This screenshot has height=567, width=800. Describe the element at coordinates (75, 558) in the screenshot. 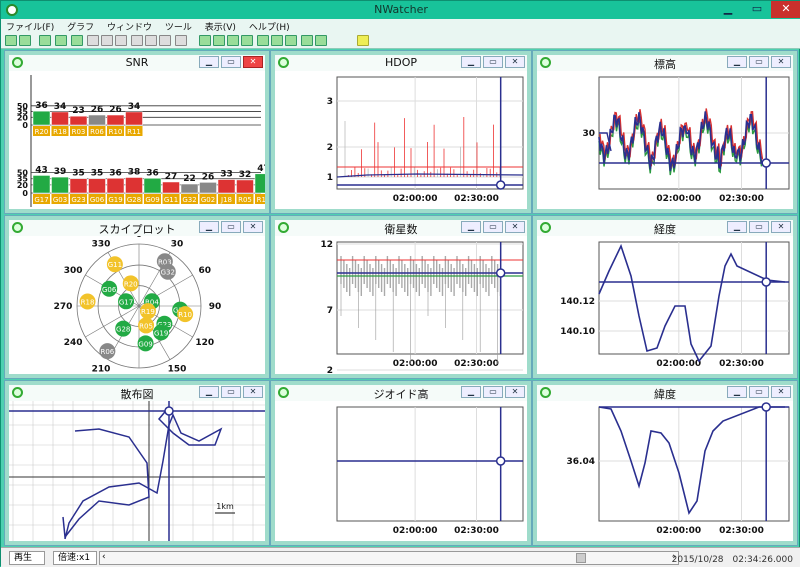

I see `speed-indicator: 倍速:x1` at that location.